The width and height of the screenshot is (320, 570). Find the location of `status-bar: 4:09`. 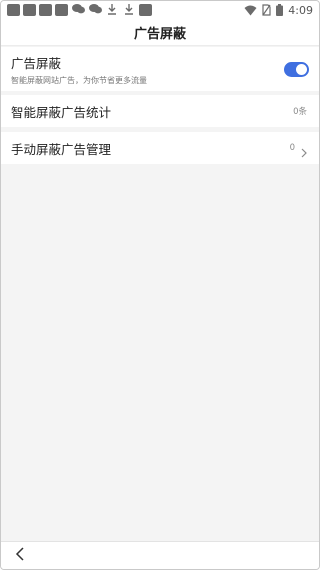

status-bar: 4:09 is located at coordinates (160, 10).